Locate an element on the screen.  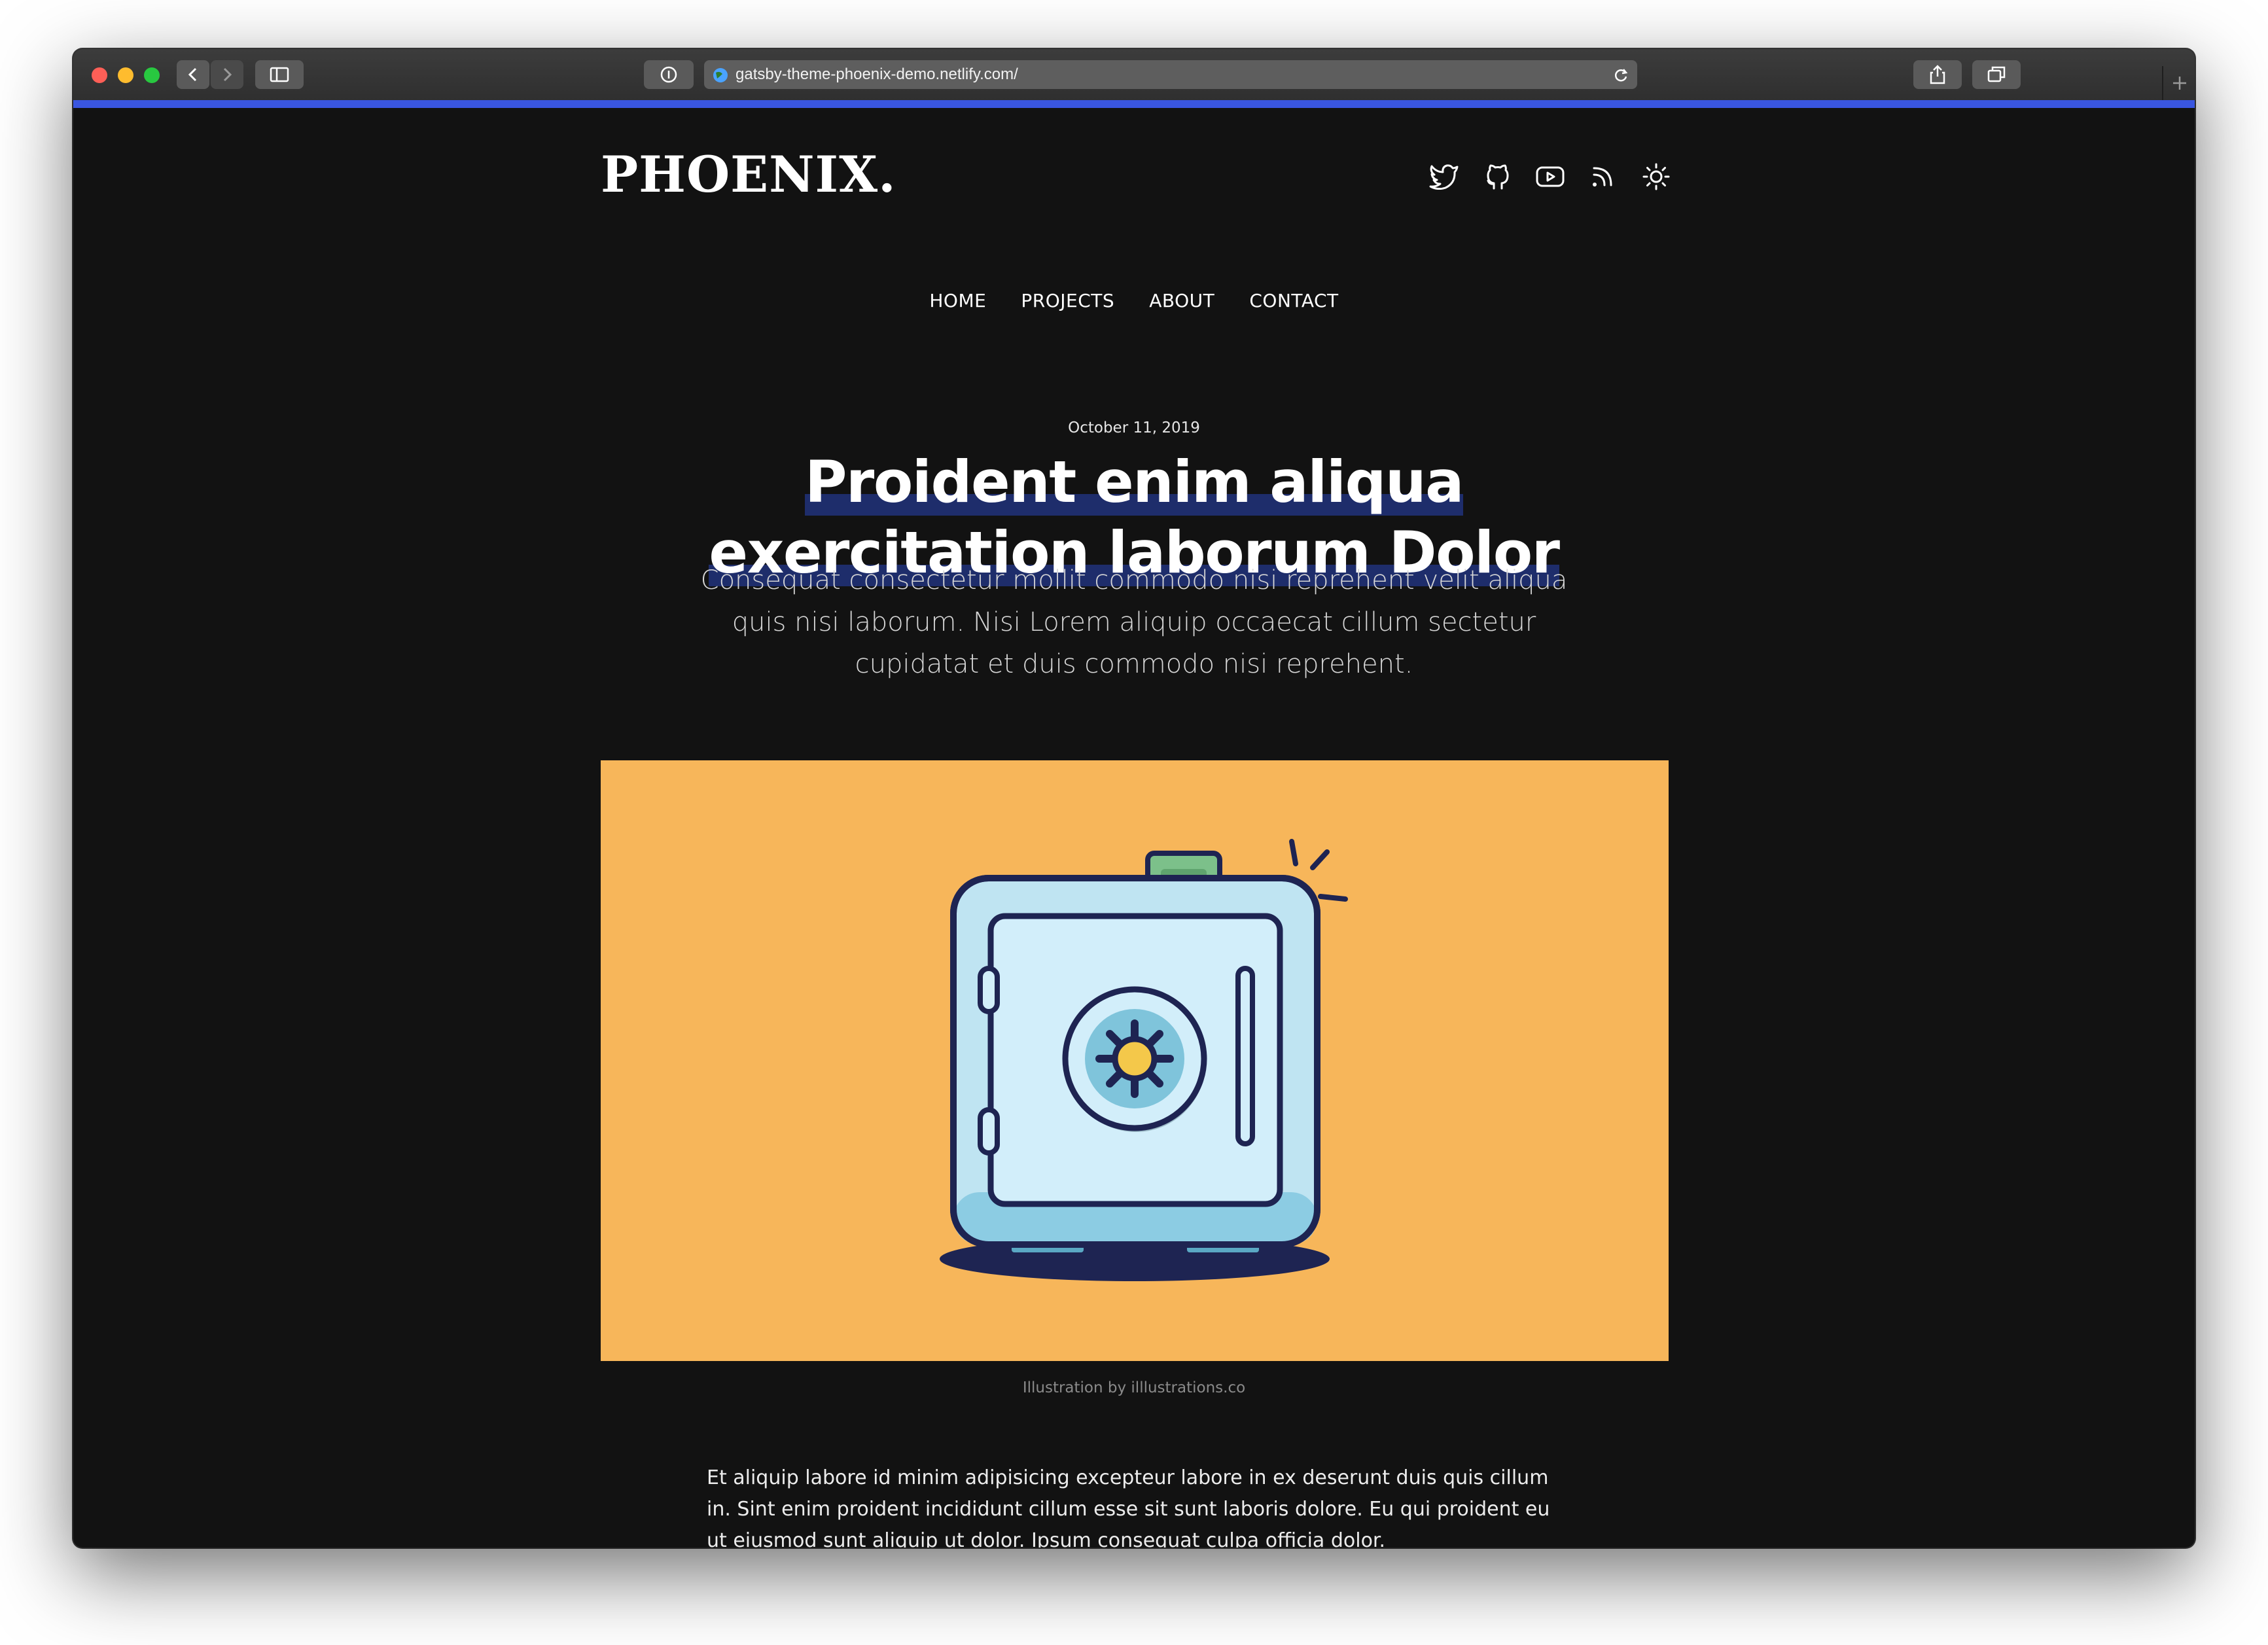
hero-caption: Illustration by illlustrations.co is located at coordinates (1134, 1387).